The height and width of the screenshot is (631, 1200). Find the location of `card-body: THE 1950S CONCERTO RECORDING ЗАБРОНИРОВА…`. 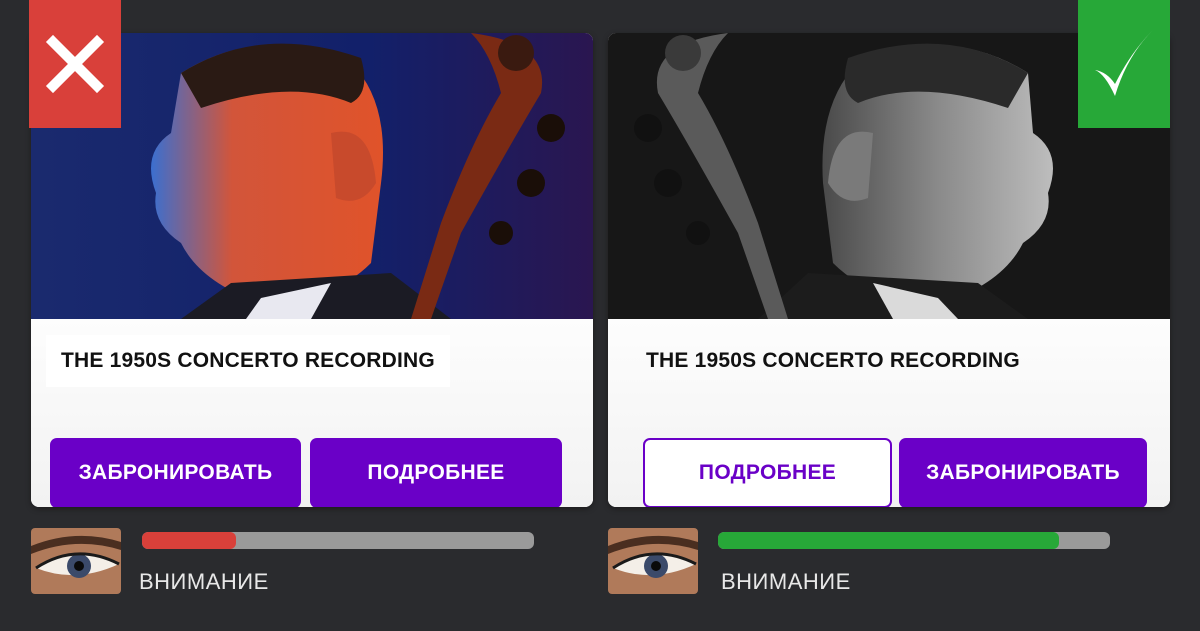

card-body: THE 1950S CONCERTO RECORDING ЗАБРОНИРОВА… is located at coordinates (312, 413).